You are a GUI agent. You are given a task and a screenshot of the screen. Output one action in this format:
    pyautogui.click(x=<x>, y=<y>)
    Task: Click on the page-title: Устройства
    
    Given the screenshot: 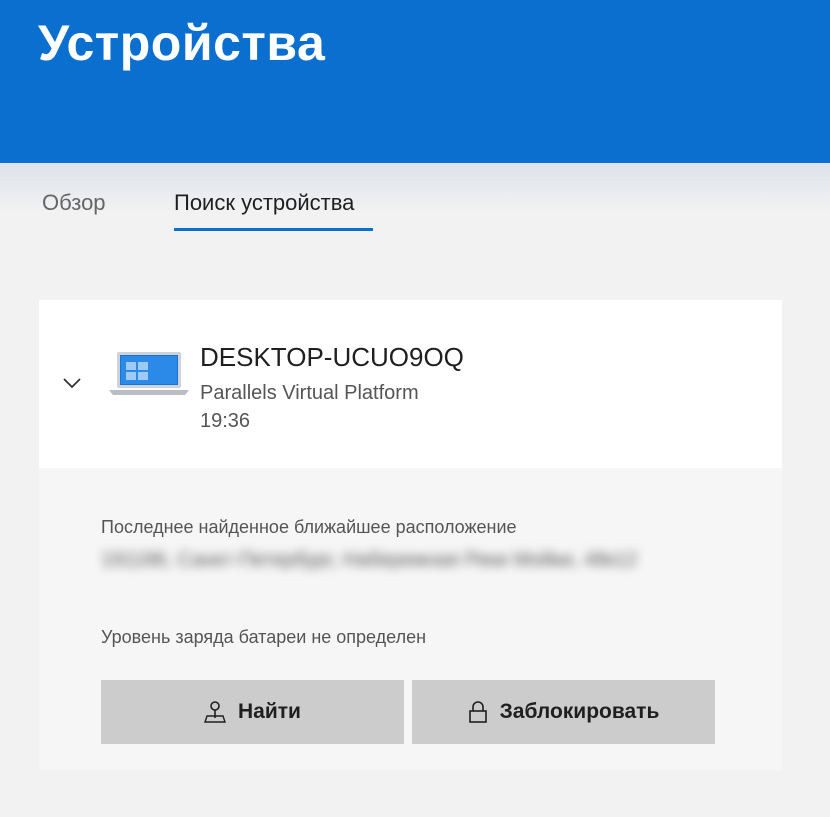 What is the action you would take?
    pyautogui.click(x=182, y=43)
    